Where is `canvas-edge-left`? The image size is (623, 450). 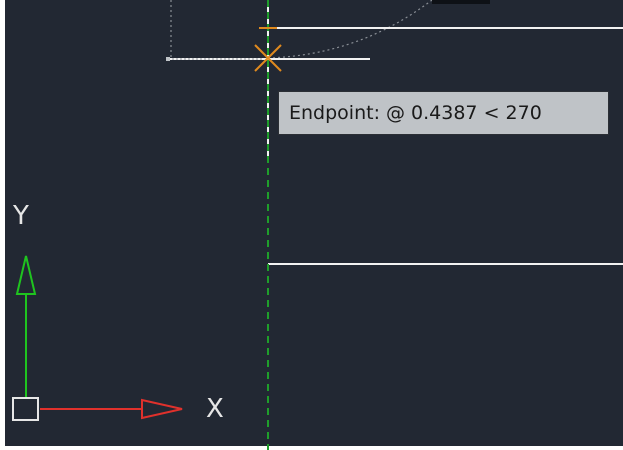
canvas-edge-left is located at coordinates (2, 225).